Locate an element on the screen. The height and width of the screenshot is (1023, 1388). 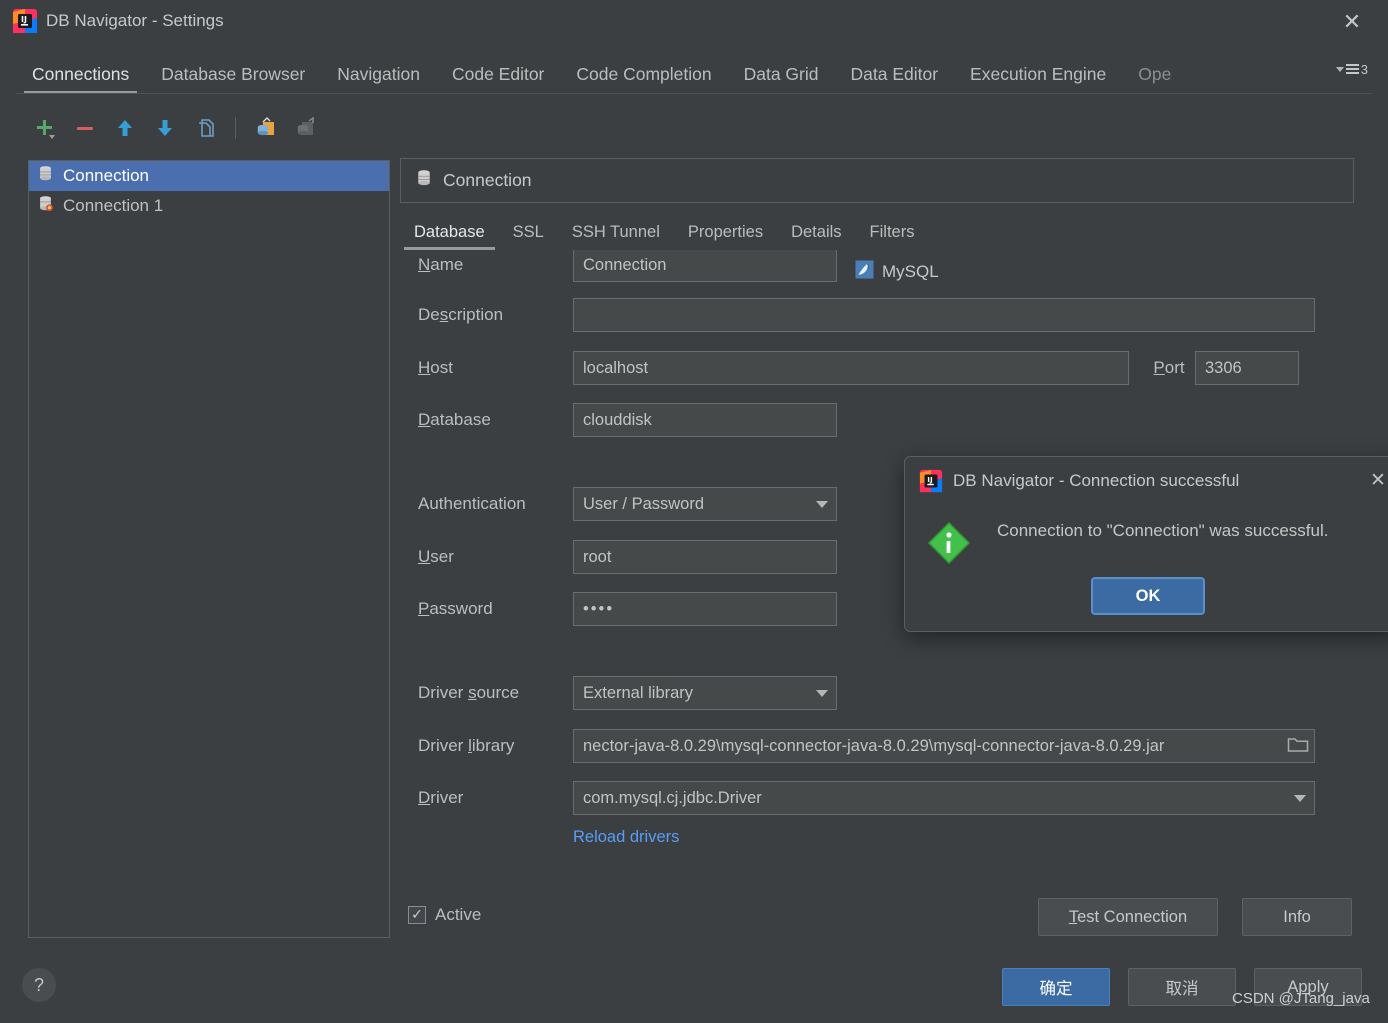
ok-button: 确定 is located at coordinates (1056, 987).